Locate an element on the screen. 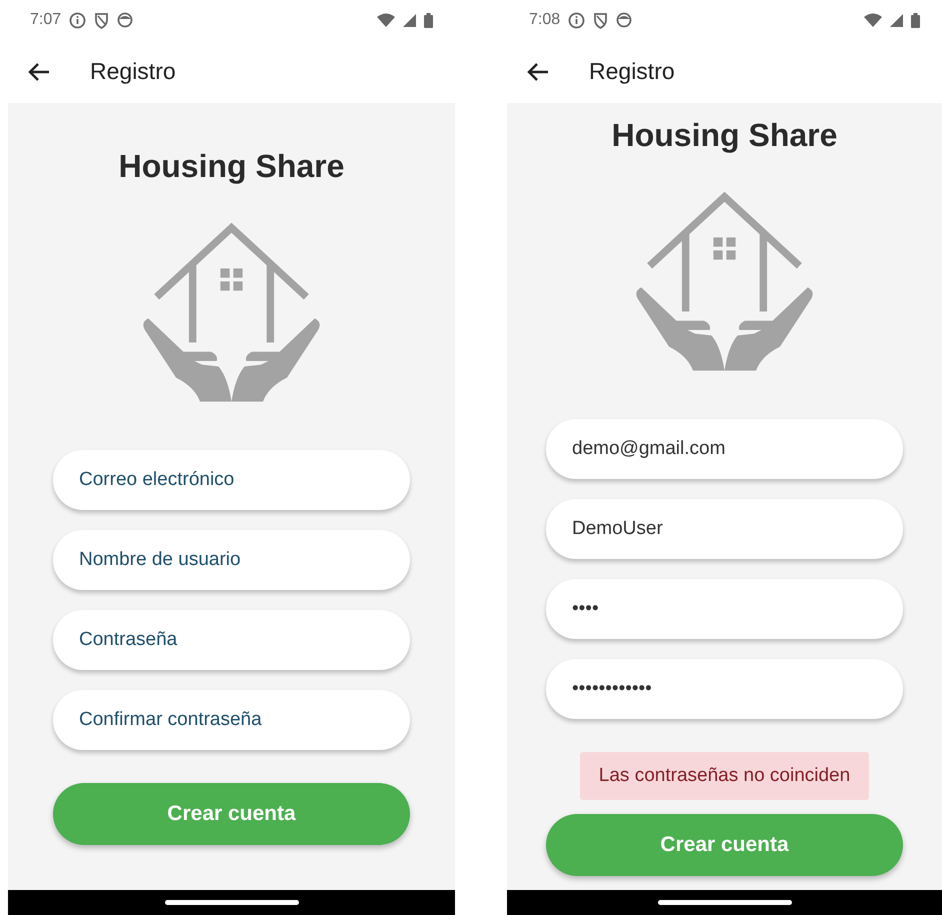 The image size is (942, 915). status-time: 7:07 is located at coordinates (46, 20).